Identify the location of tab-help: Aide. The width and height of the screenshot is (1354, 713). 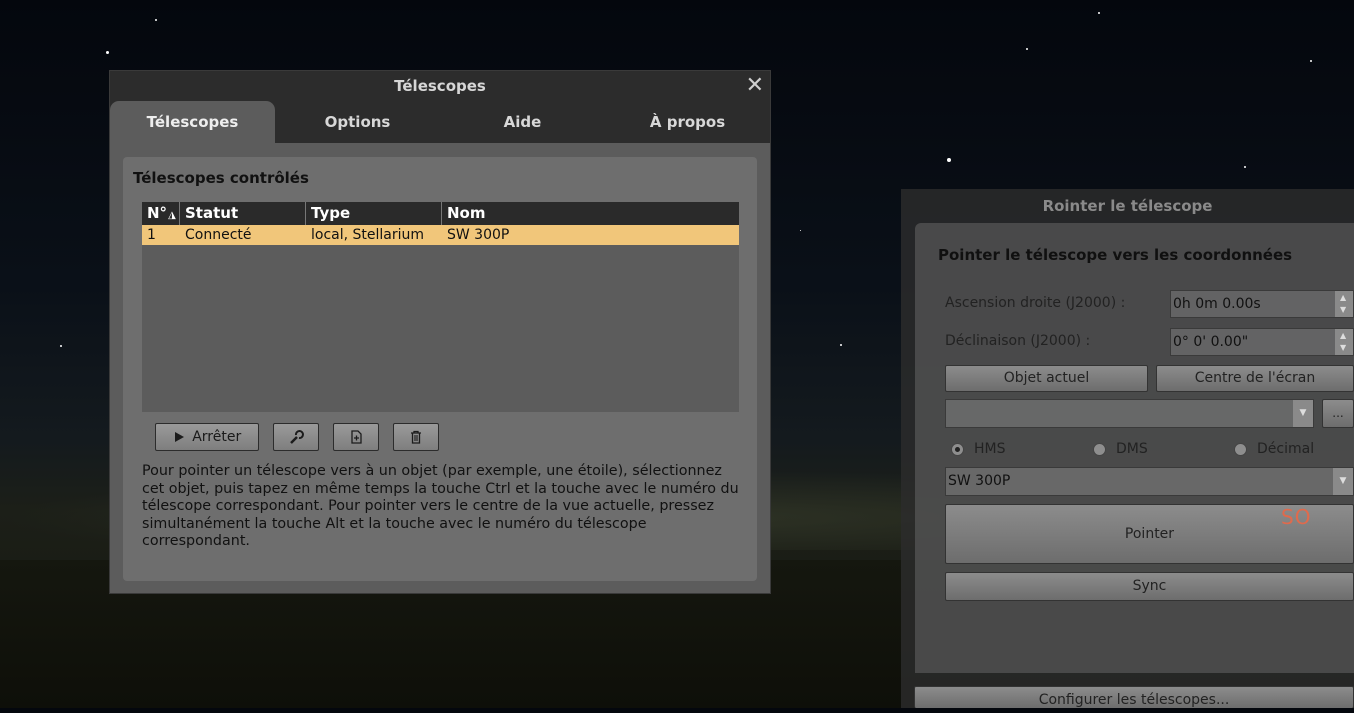
(522, 122).